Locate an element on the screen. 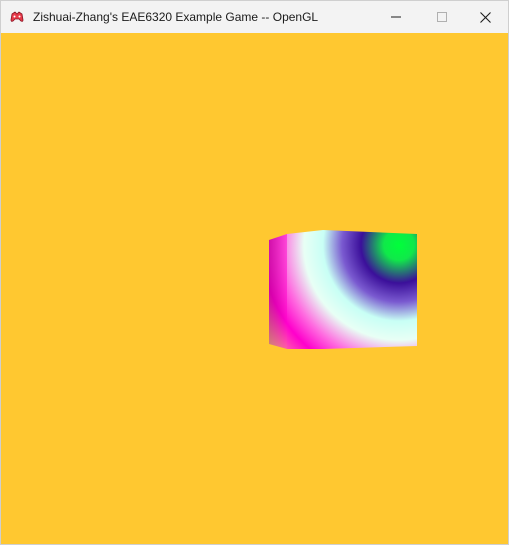 Image resolution: width=509 pixels, height=545 pixels. close-icon is located at coordinates (485, 17).